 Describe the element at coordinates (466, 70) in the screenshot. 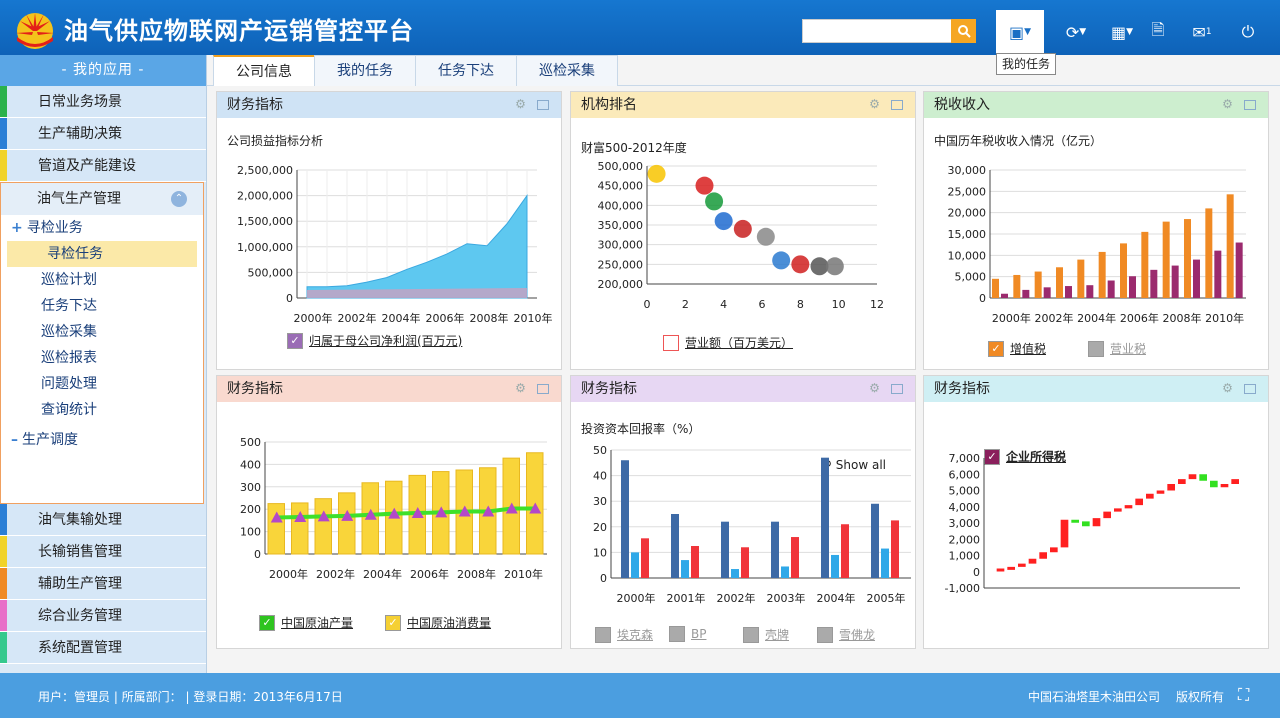

I see `tab-task-dispatch: 任务下达` at that location.